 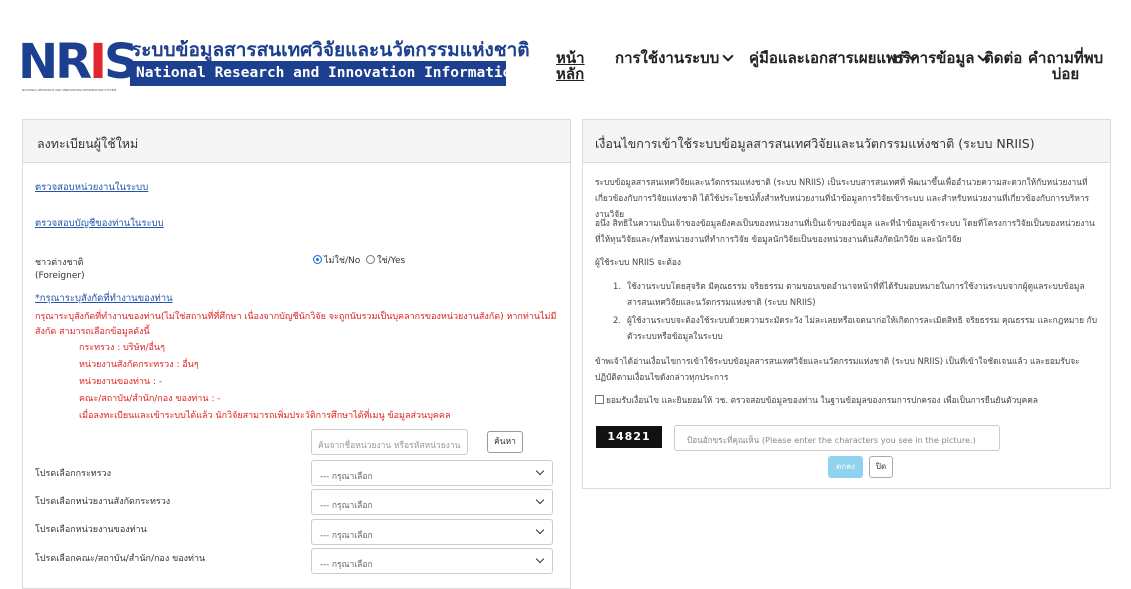 I want to click on nav-usage-label: การใช้งานระบบ, so click(x=667, y=58).